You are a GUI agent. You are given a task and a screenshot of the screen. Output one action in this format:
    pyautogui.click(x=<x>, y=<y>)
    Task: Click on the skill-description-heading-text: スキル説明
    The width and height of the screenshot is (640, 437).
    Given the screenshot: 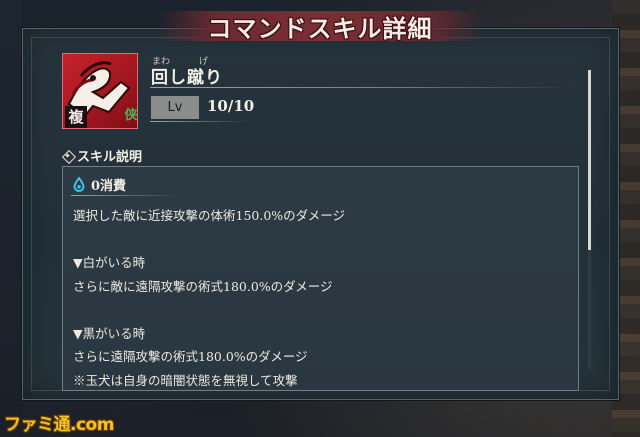 What is the action you would take?
    pyautogui.click(x=110, y=157)
    